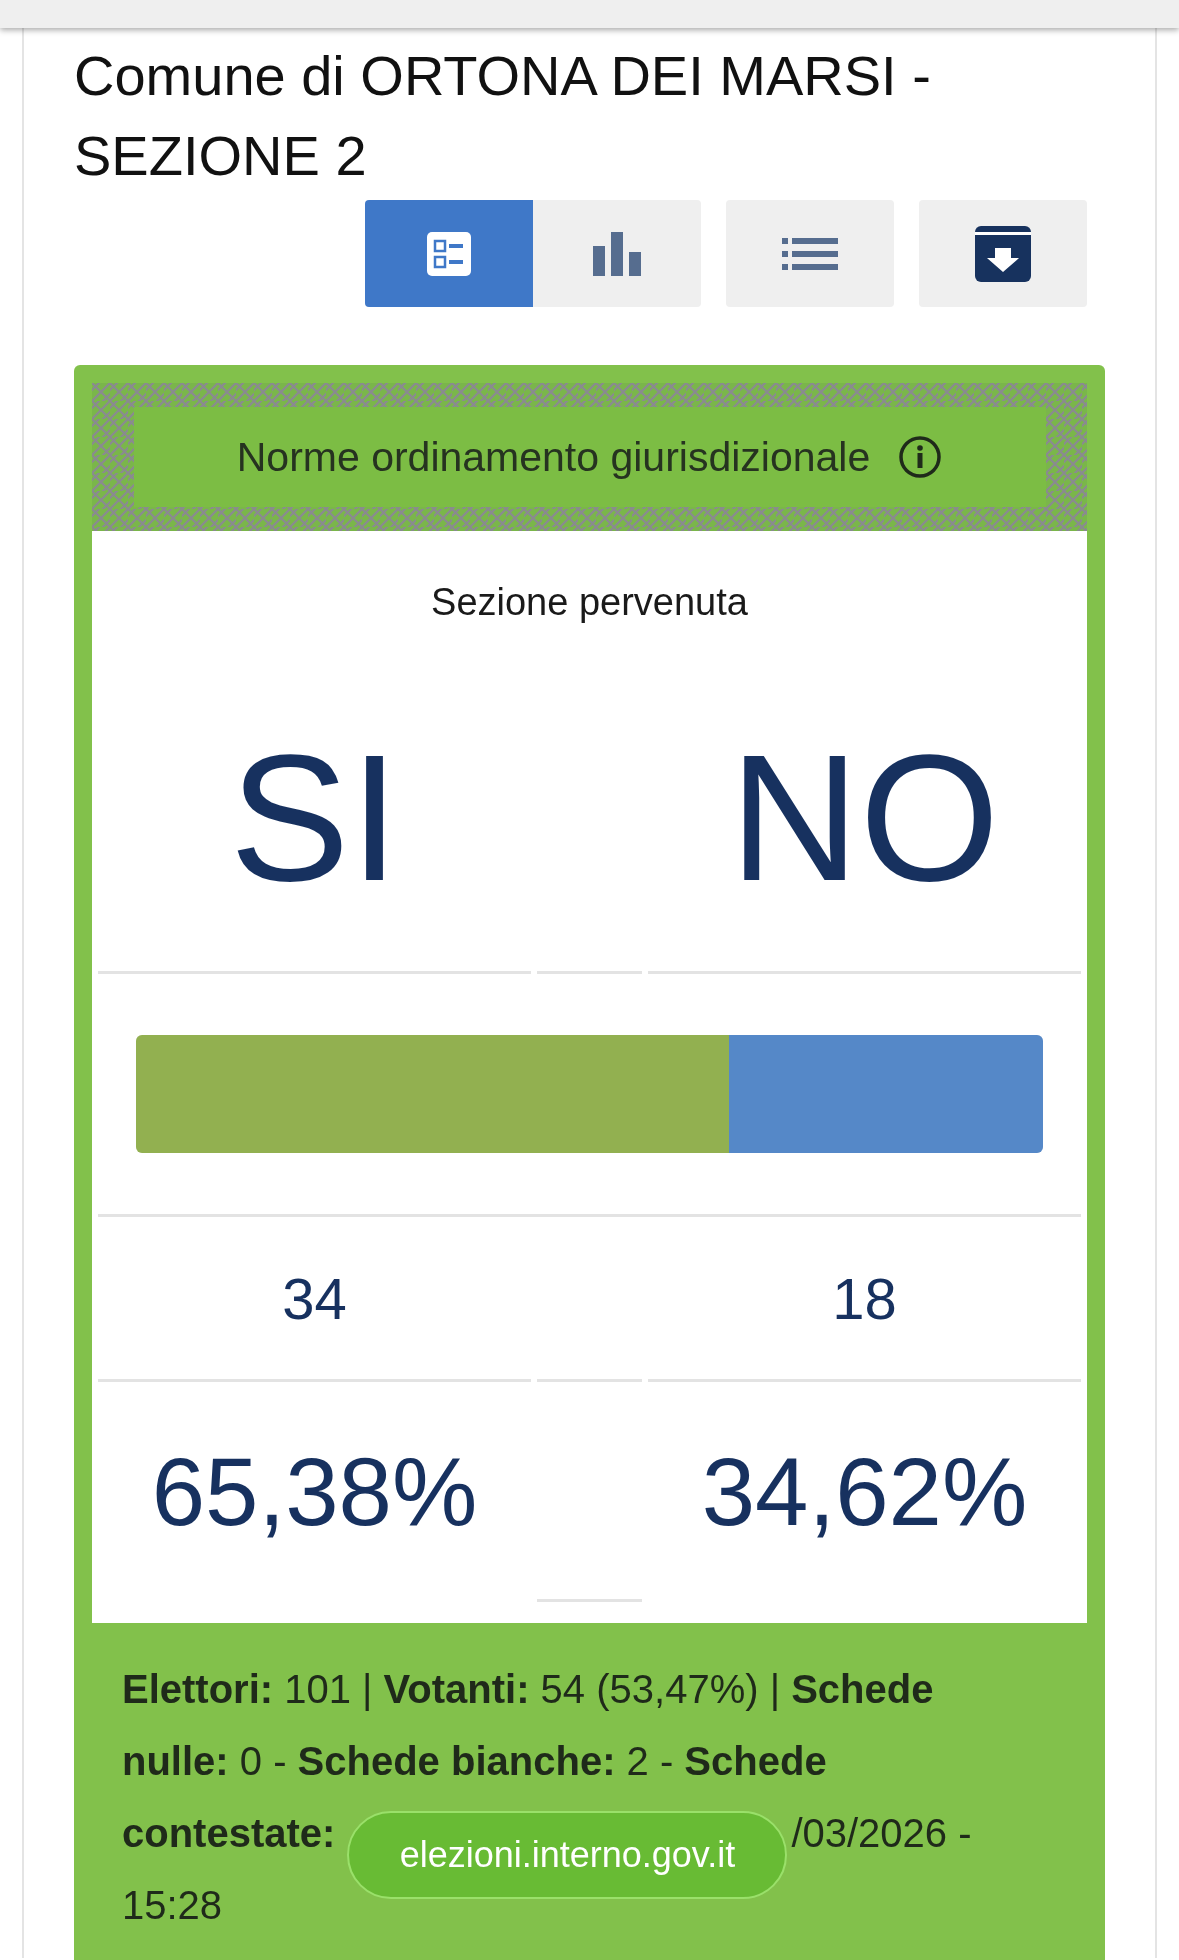 This screenshot has height=1960, width=1179. I want to click on vote-percent: 34,62%, so click(864, 1492).